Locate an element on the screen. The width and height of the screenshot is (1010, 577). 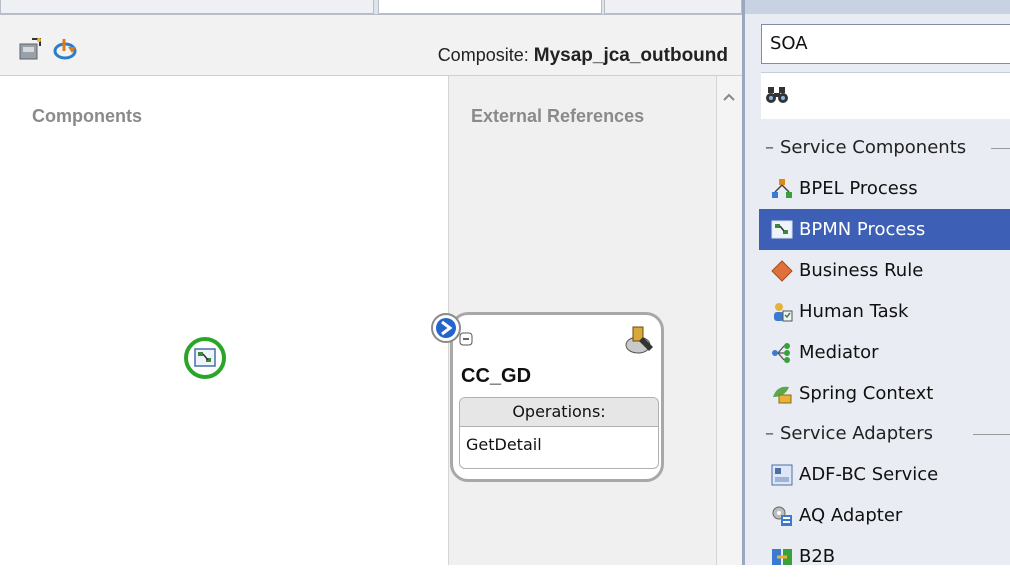
palette-item-human-task: Human Task is located at coordinates (884, 311).